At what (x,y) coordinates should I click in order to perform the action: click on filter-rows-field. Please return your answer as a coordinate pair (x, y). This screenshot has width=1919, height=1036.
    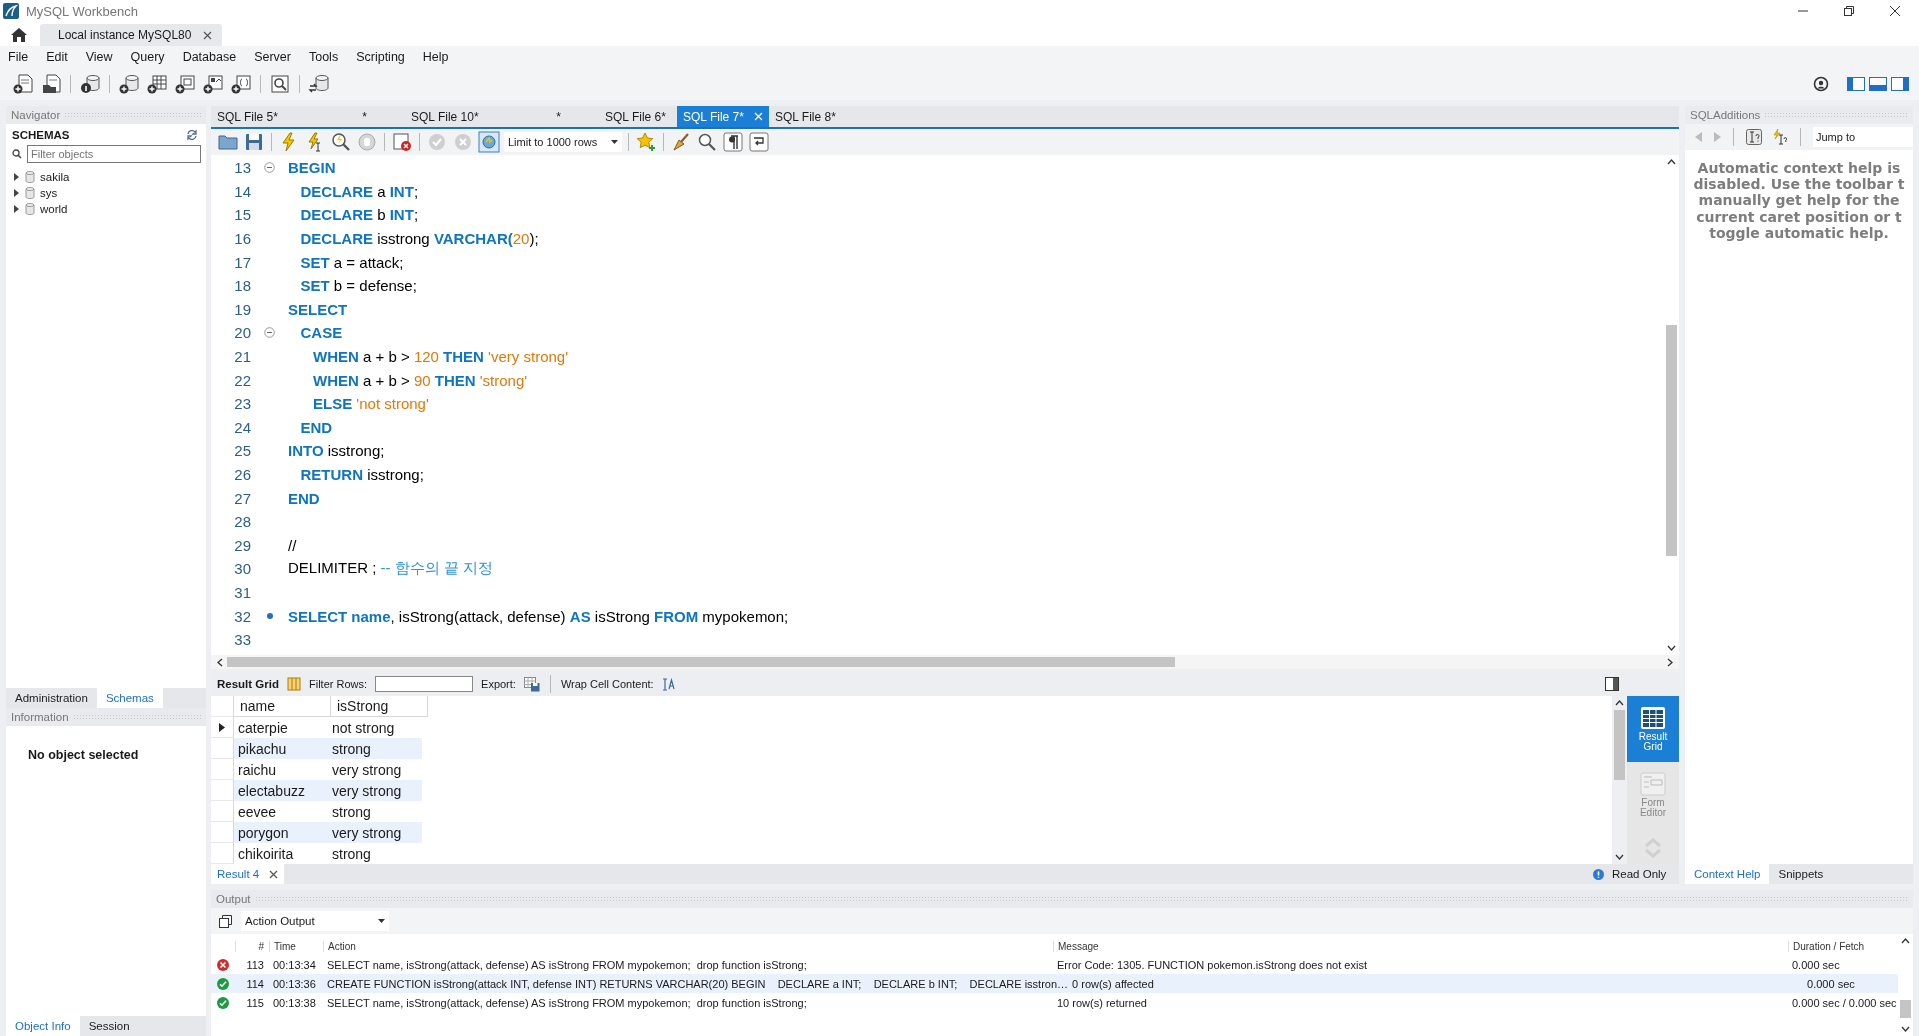
    Looking at the image, I should click on (424, 684).